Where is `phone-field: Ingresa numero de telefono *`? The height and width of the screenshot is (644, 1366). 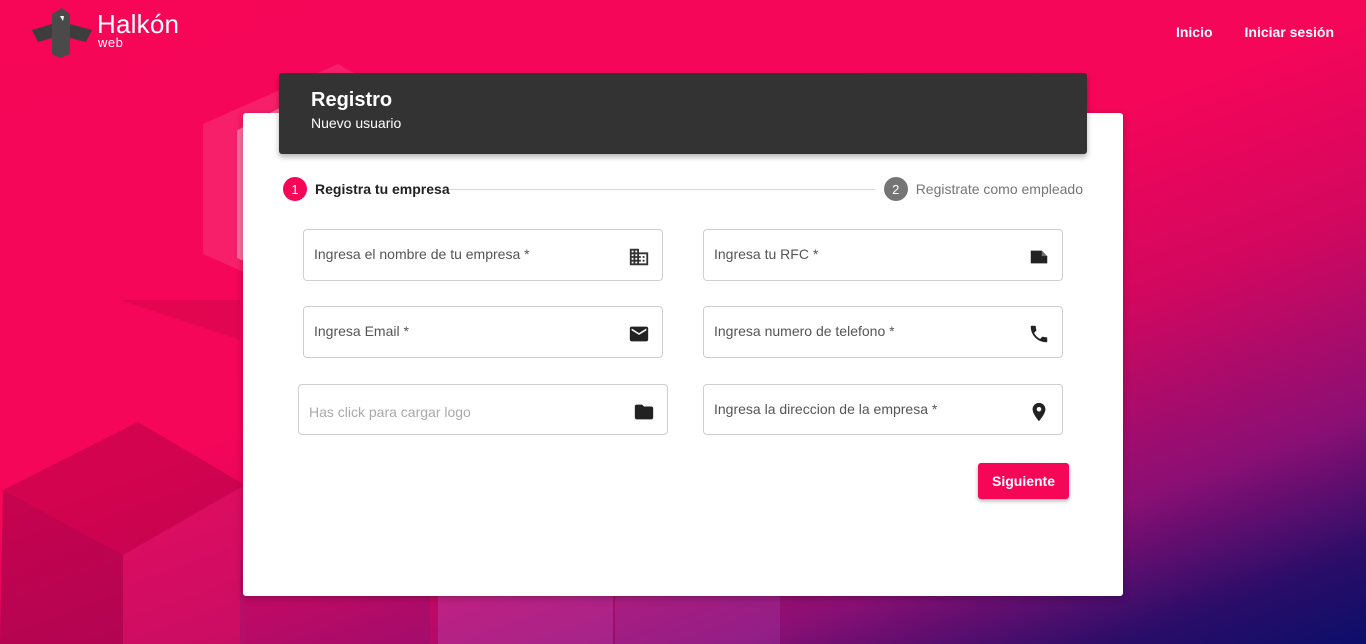 phone-field: Ingresa numero de telefono * is located at coordinates (883, 332).